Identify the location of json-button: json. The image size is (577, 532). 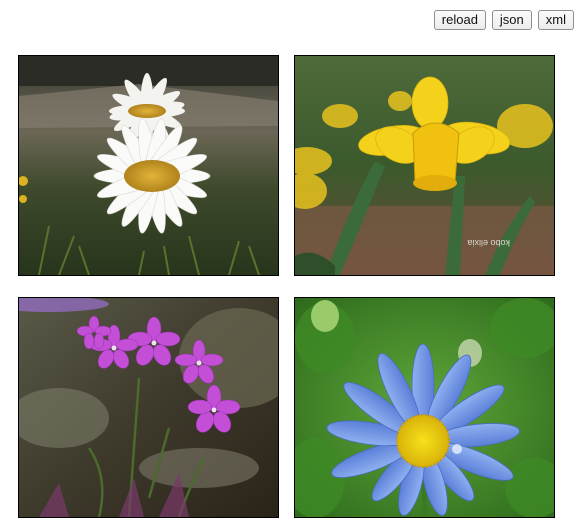
(511, 20).